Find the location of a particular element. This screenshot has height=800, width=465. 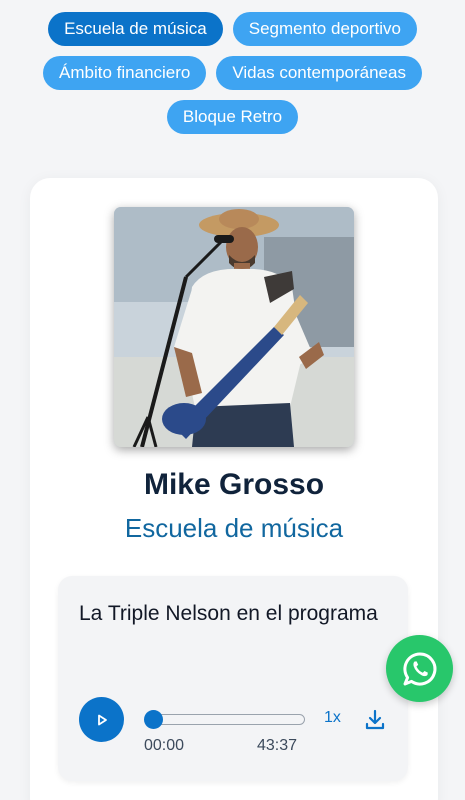

progress-track is located at coordinates (225, 719).